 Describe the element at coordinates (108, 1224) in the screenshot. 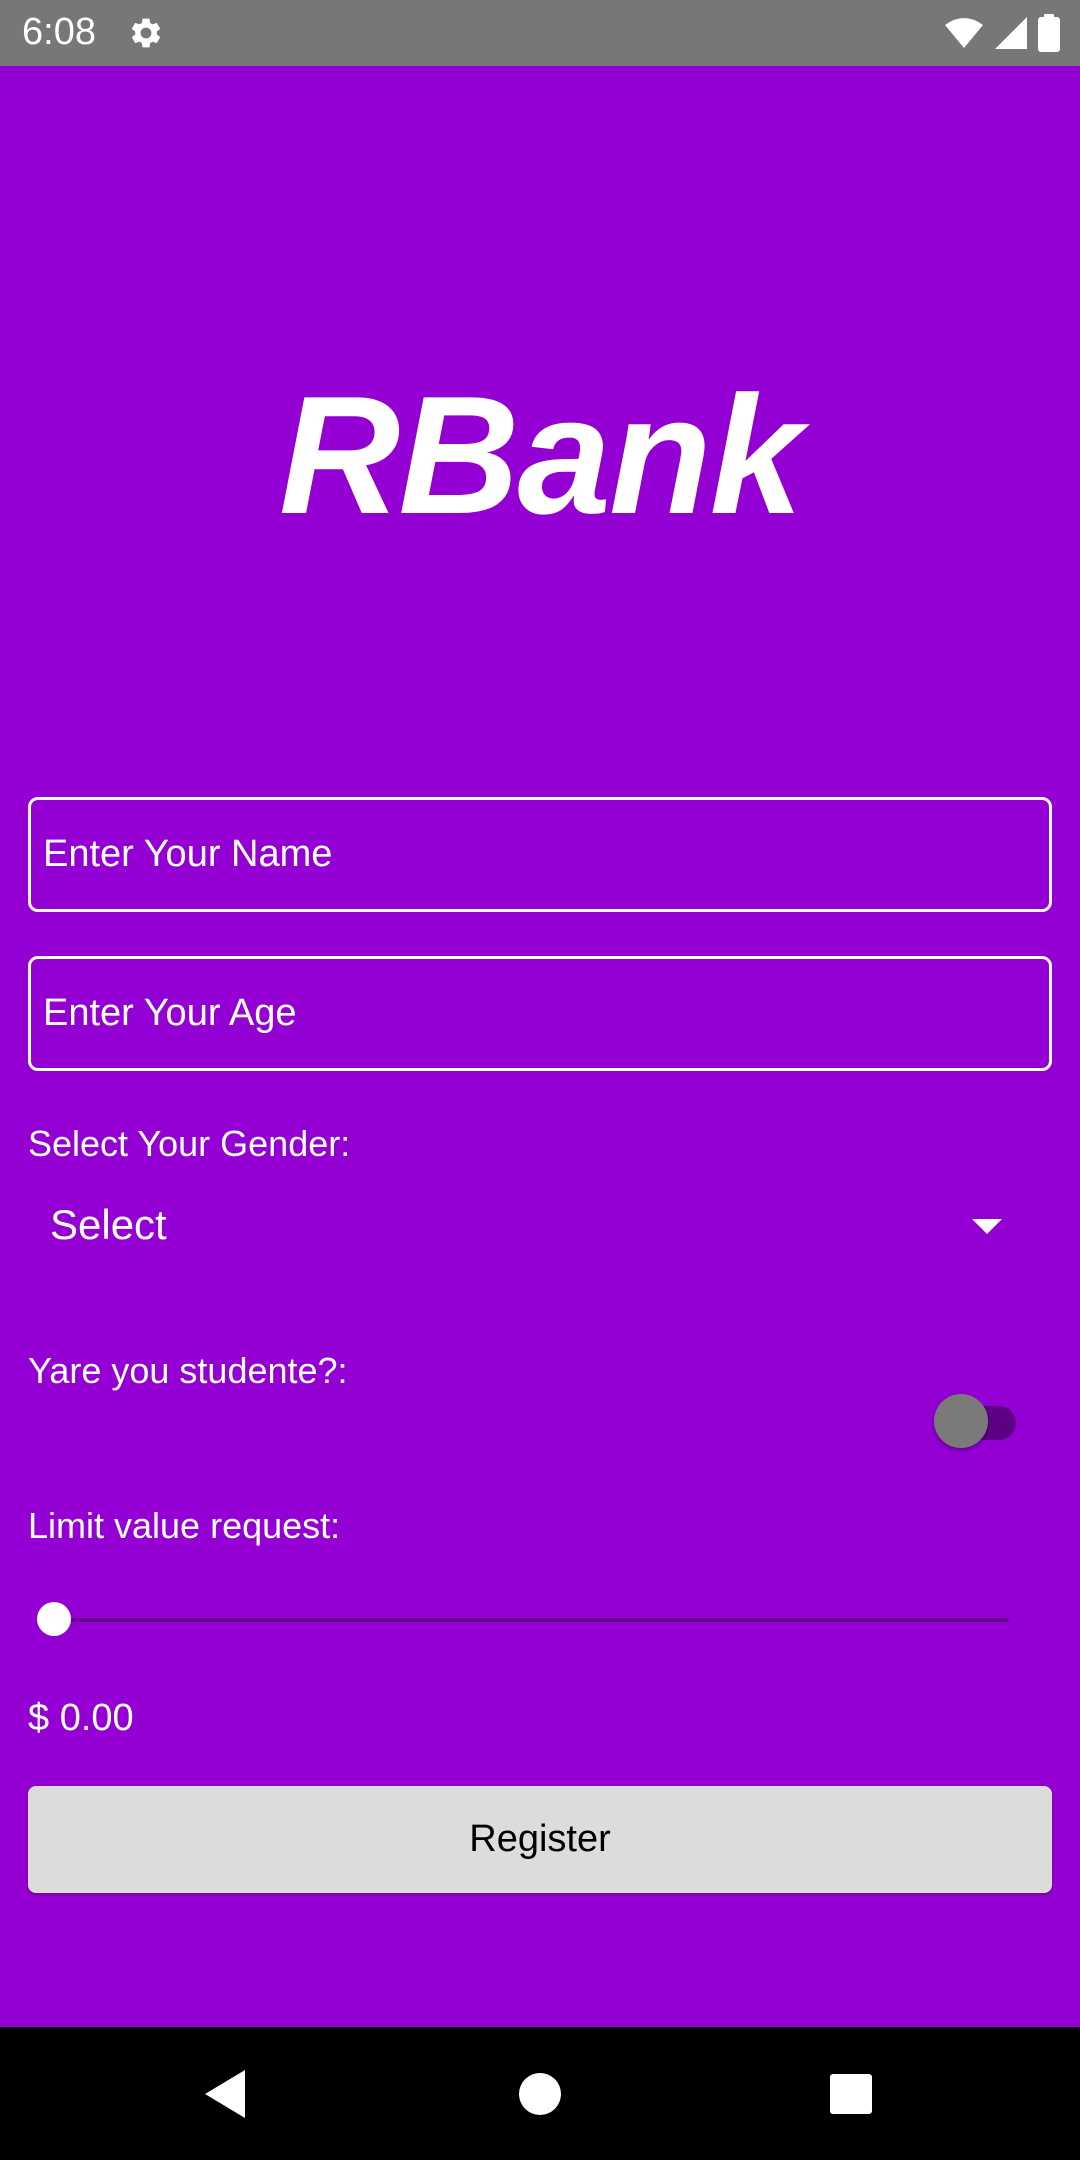

I see `gender-selected-value: Select` at that location.